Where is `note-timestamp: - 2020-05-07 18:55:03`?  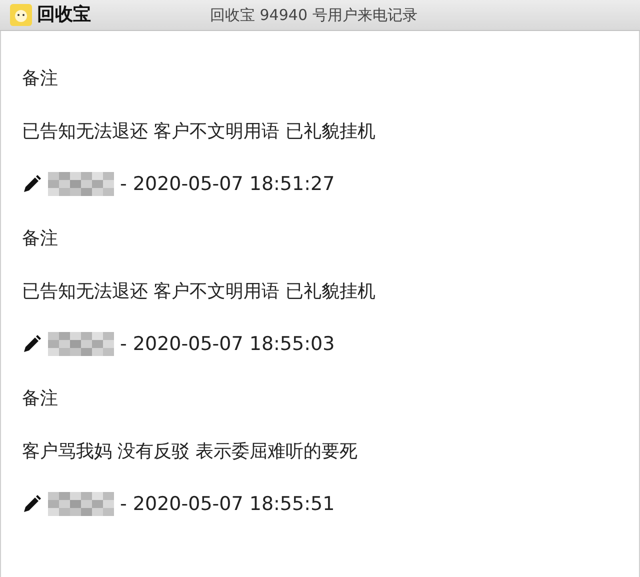
note-timestamp: - 2020-05-07 18:55:03 is located at coordinates (227, 344).